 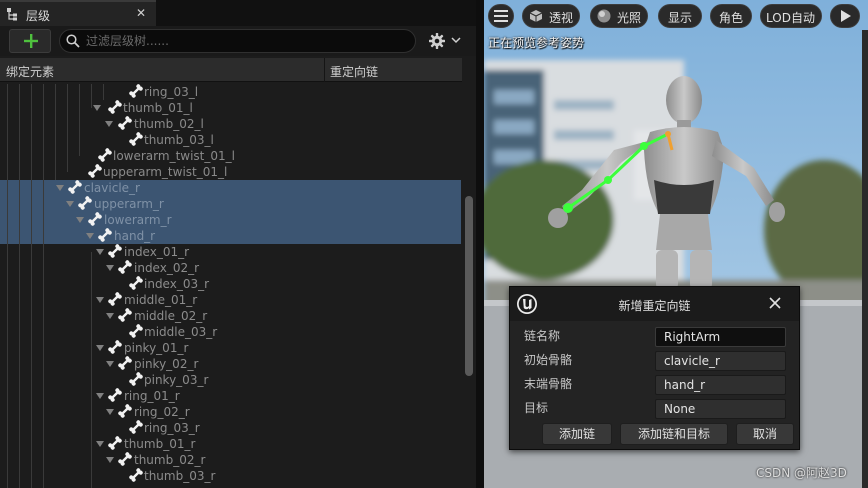 I want to click on close-icon: ✕, so click(x=141, y=13).